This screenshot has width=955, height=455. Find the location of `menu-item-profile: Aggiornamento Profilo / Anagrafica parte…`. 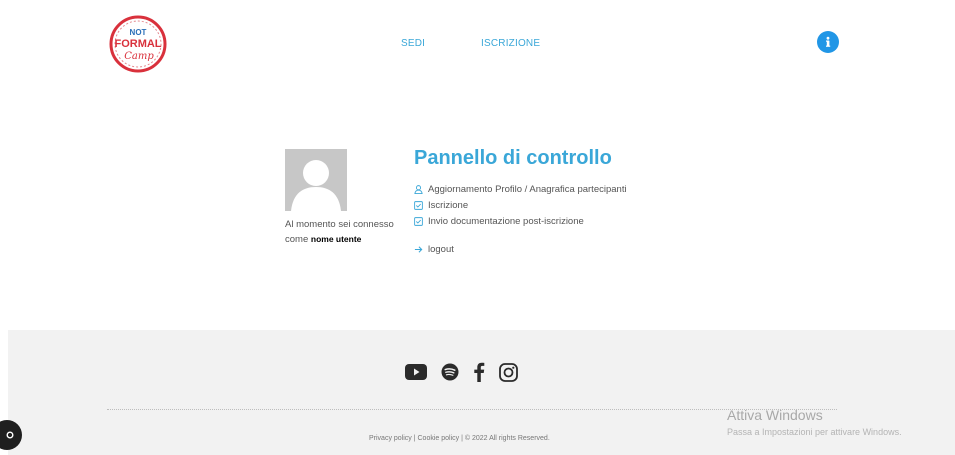

menu-item-profile: Aggiornamento Profilo / Anagrafica parte… is located at coordinates (520, 189).